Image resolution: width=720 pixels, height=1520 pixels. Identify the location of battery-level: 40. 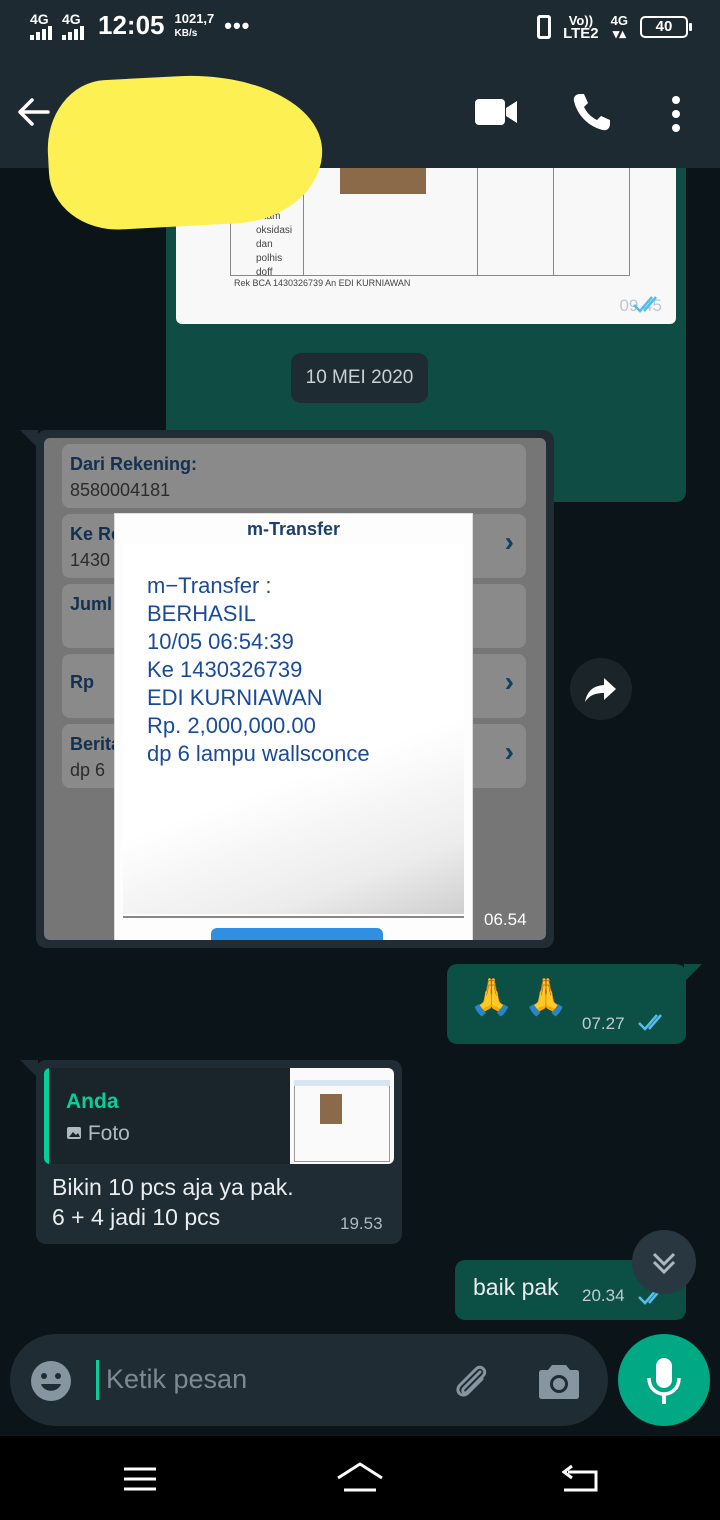
(664, 26).